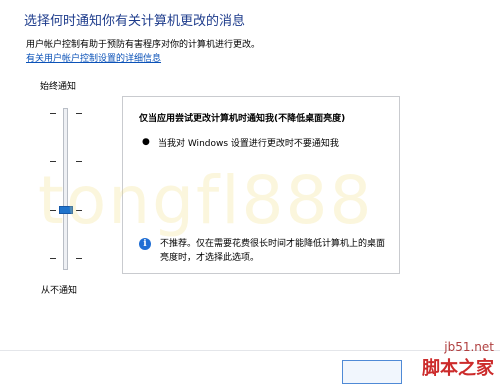 The height and width of the screenshot is (384, 500). What do you see at coordinates (273, 251) in the screenshot?
I see `setting-note: 不推荐。仅在需要花费很长时间才能降低计算机上的桌面亮度时，才选择此选项。` at bounding box center [273, 251].